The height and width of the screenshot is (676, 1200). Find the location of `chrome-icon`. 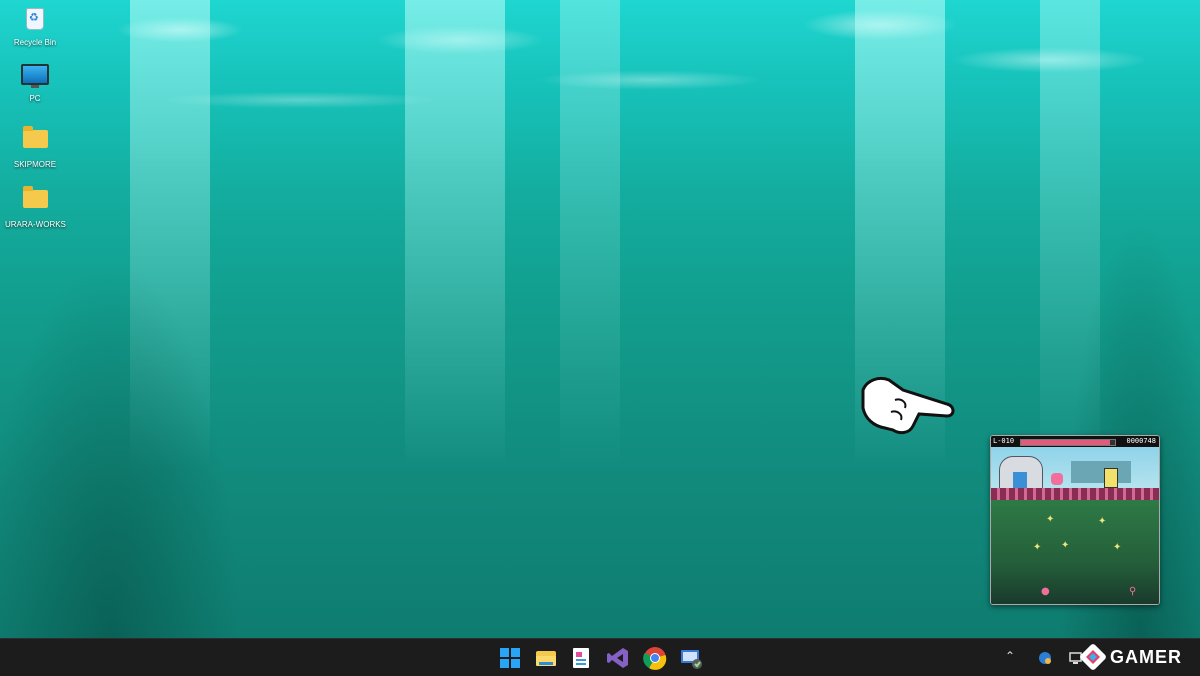

chrome-icon is located at coordinates (655, 658).